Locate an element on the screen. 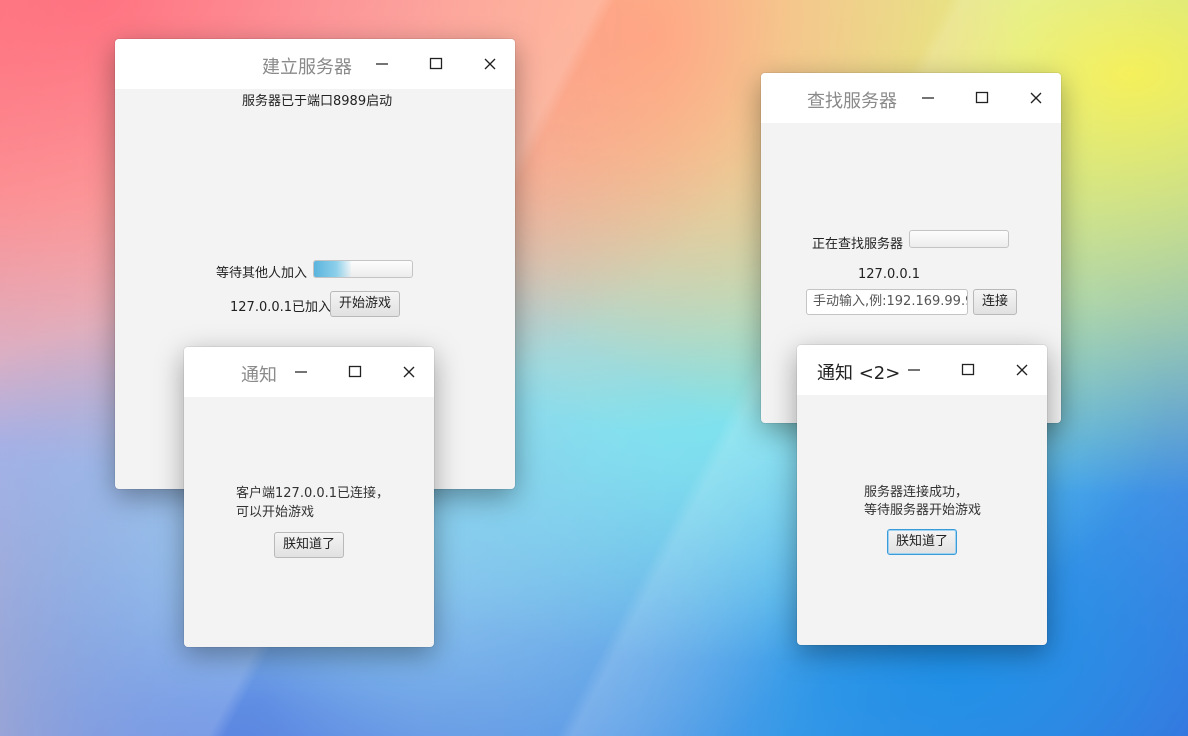 The image size is (1188, 736). notice1-title: 通知 is located at coordinates (259, 375).